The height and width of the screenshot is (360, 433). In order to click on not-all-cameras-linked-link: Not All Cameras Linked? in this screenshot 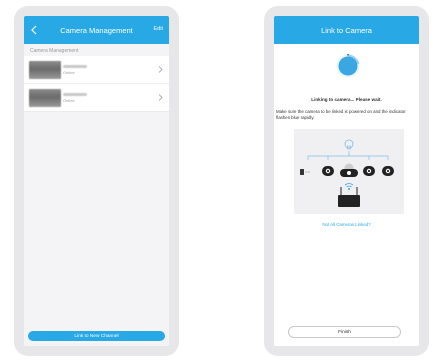, I will do `click(346, 224)`.